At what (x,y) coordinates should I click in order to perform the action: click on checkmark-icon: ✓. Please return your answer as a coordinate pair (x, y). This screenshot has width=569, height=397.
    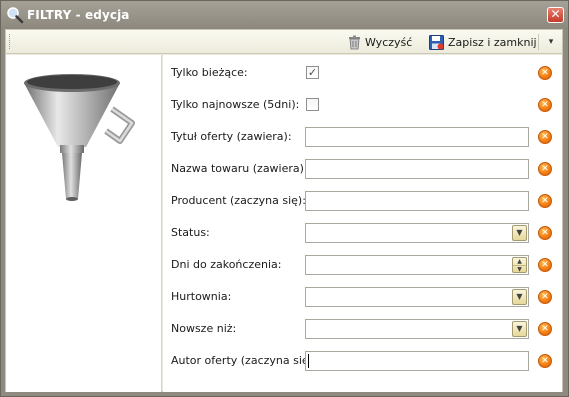
    Looking at the image, I should click on (312, 72).